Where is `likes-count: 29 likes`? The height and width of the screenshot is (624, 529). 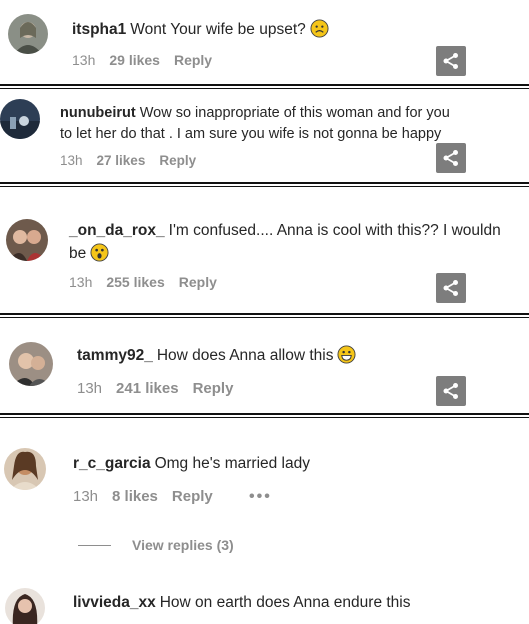 likes-count: 29 likes is located at coordinates (134, 60).